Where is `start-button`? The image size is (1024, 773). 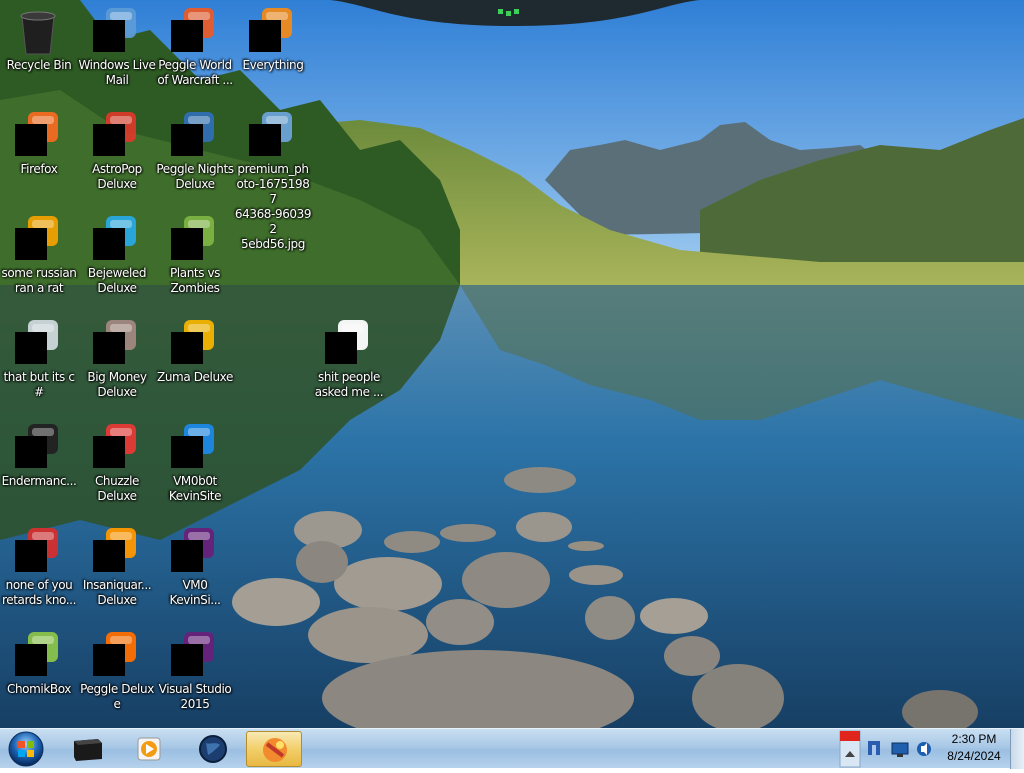 start-button is located at coordinates (26, 749).